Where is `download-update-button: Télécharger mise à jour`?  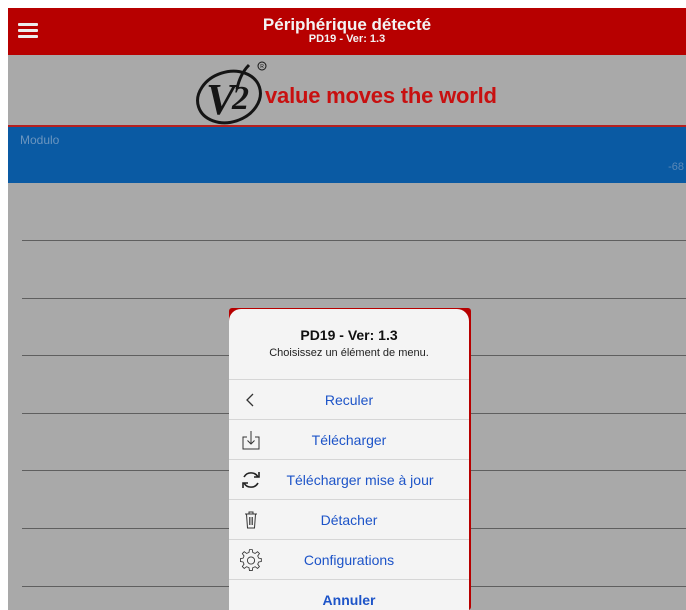 download-update-button: Télécharger mise à jour is located at coordinates (349, 480).